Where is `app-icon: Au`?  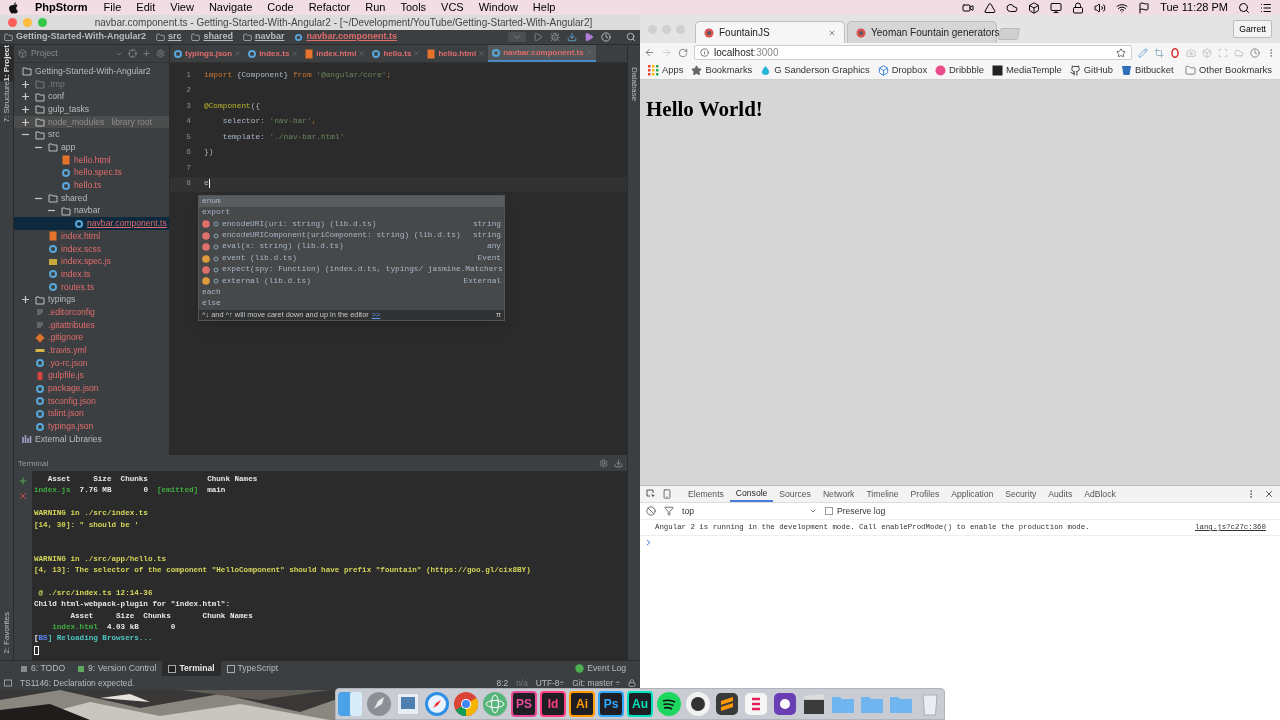
app-icon: Au is located at coordinates (640, 704).